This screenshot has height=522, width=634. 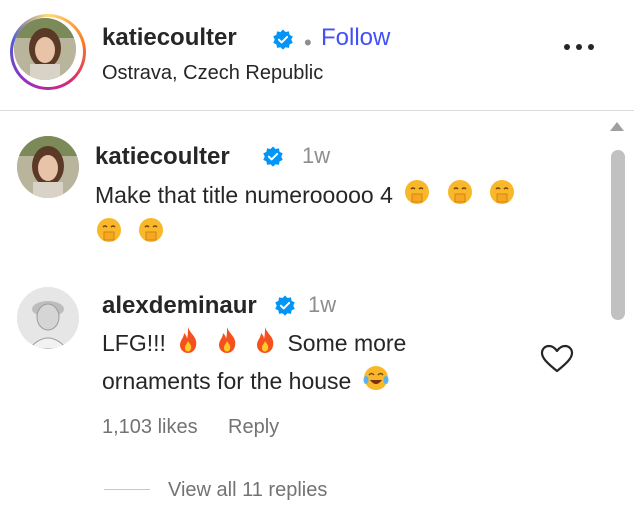 What do you see at coordinates (376, 383) in the screenshot?
I see `tears-of-joy-emoji` at bounding box center [376, 383].